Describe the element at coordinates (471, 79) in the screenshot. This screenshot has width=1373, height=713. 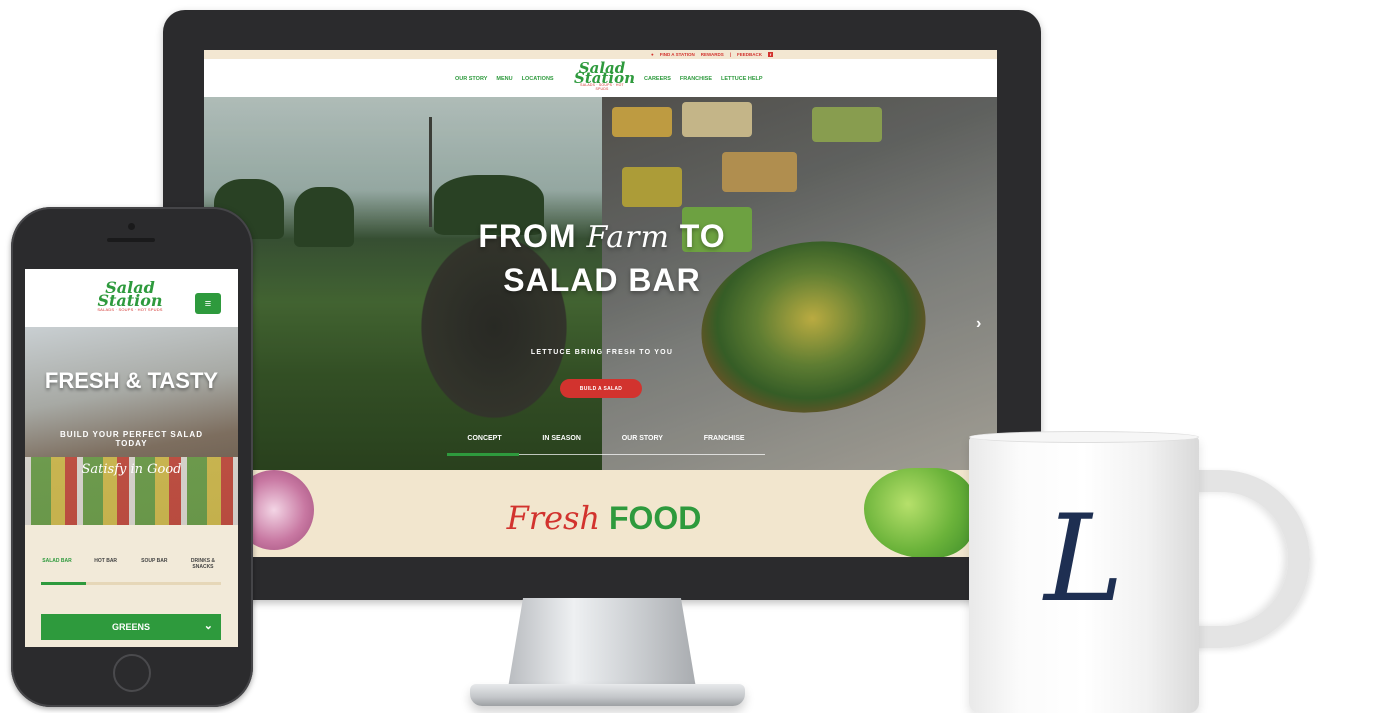
I see `nav-our-story: OUR STORY` at that location.